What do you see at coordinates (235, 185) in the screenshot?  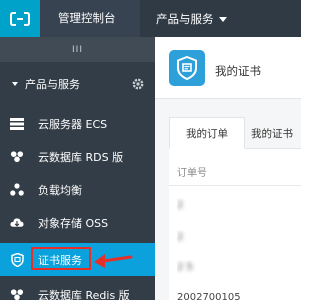 I see `table-divider` at bounding box center [235, 185].